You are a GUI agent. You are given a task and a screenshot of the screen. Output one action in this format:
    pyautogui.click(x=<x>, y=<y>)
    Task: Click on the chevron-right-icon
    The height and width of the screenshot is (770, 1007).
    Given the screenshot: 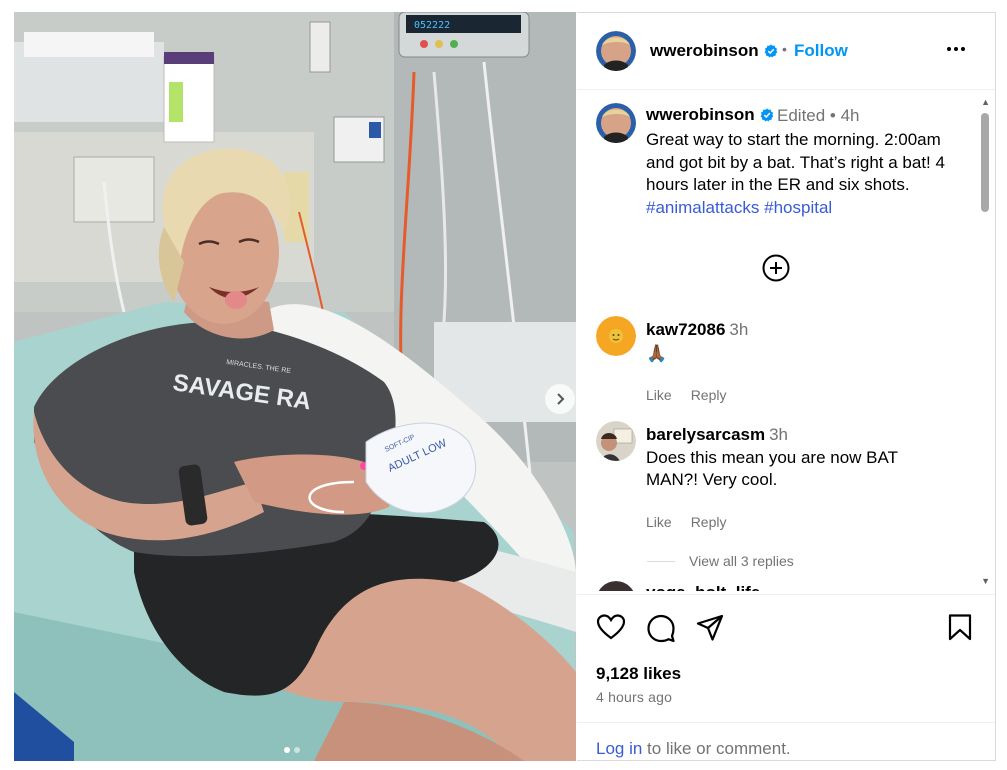 What is the action you would take?
    pyautogui.click(x=561, y=399)
    